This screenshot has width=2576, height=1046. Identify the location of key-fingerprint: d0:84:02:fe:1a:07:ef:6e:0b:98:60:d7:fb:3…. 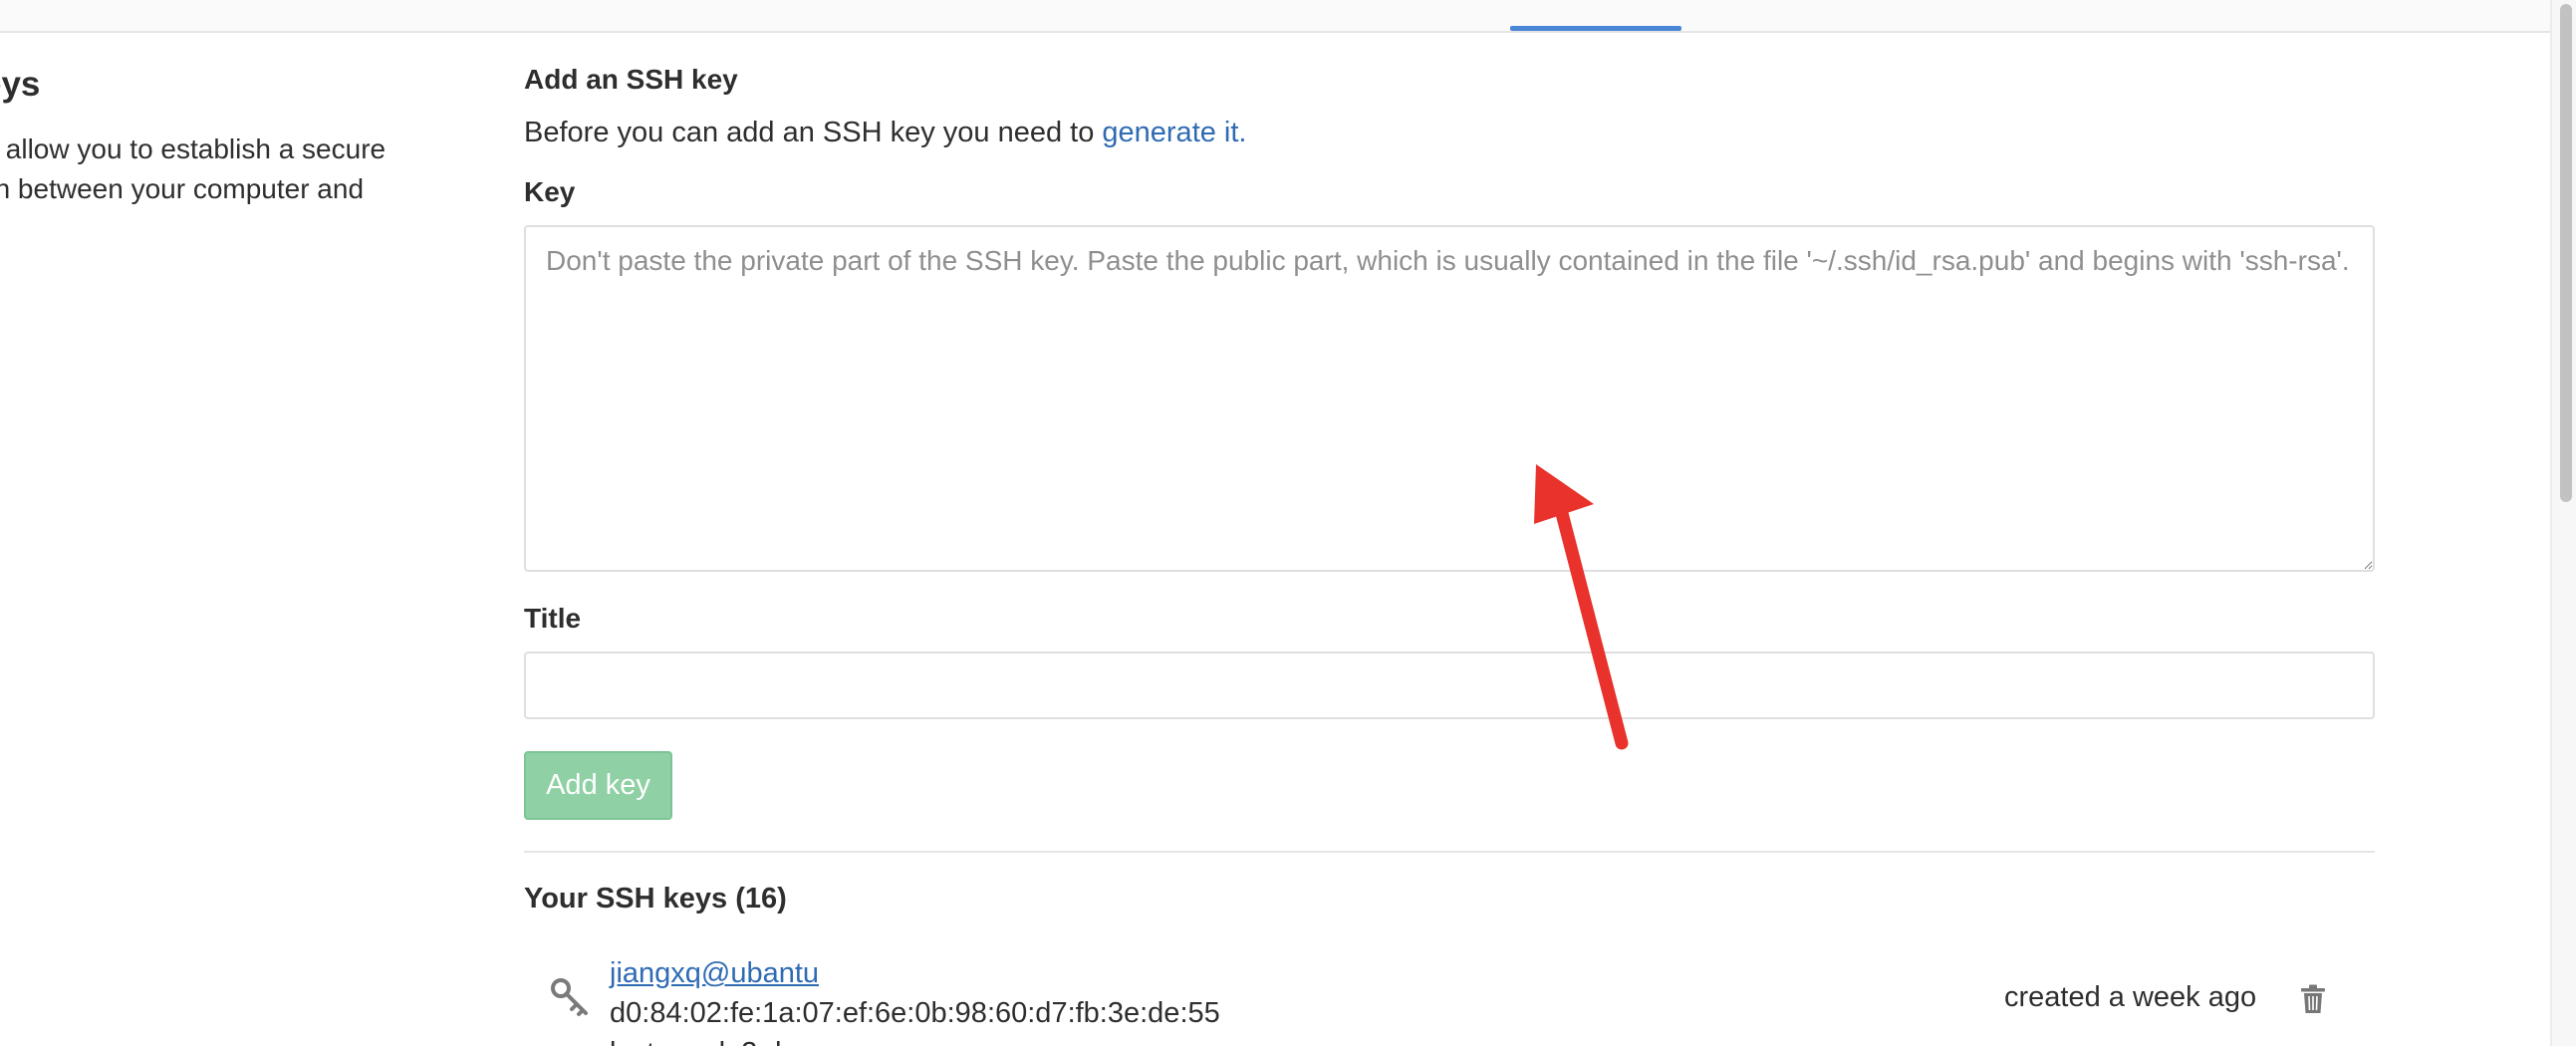
(915, 1013).